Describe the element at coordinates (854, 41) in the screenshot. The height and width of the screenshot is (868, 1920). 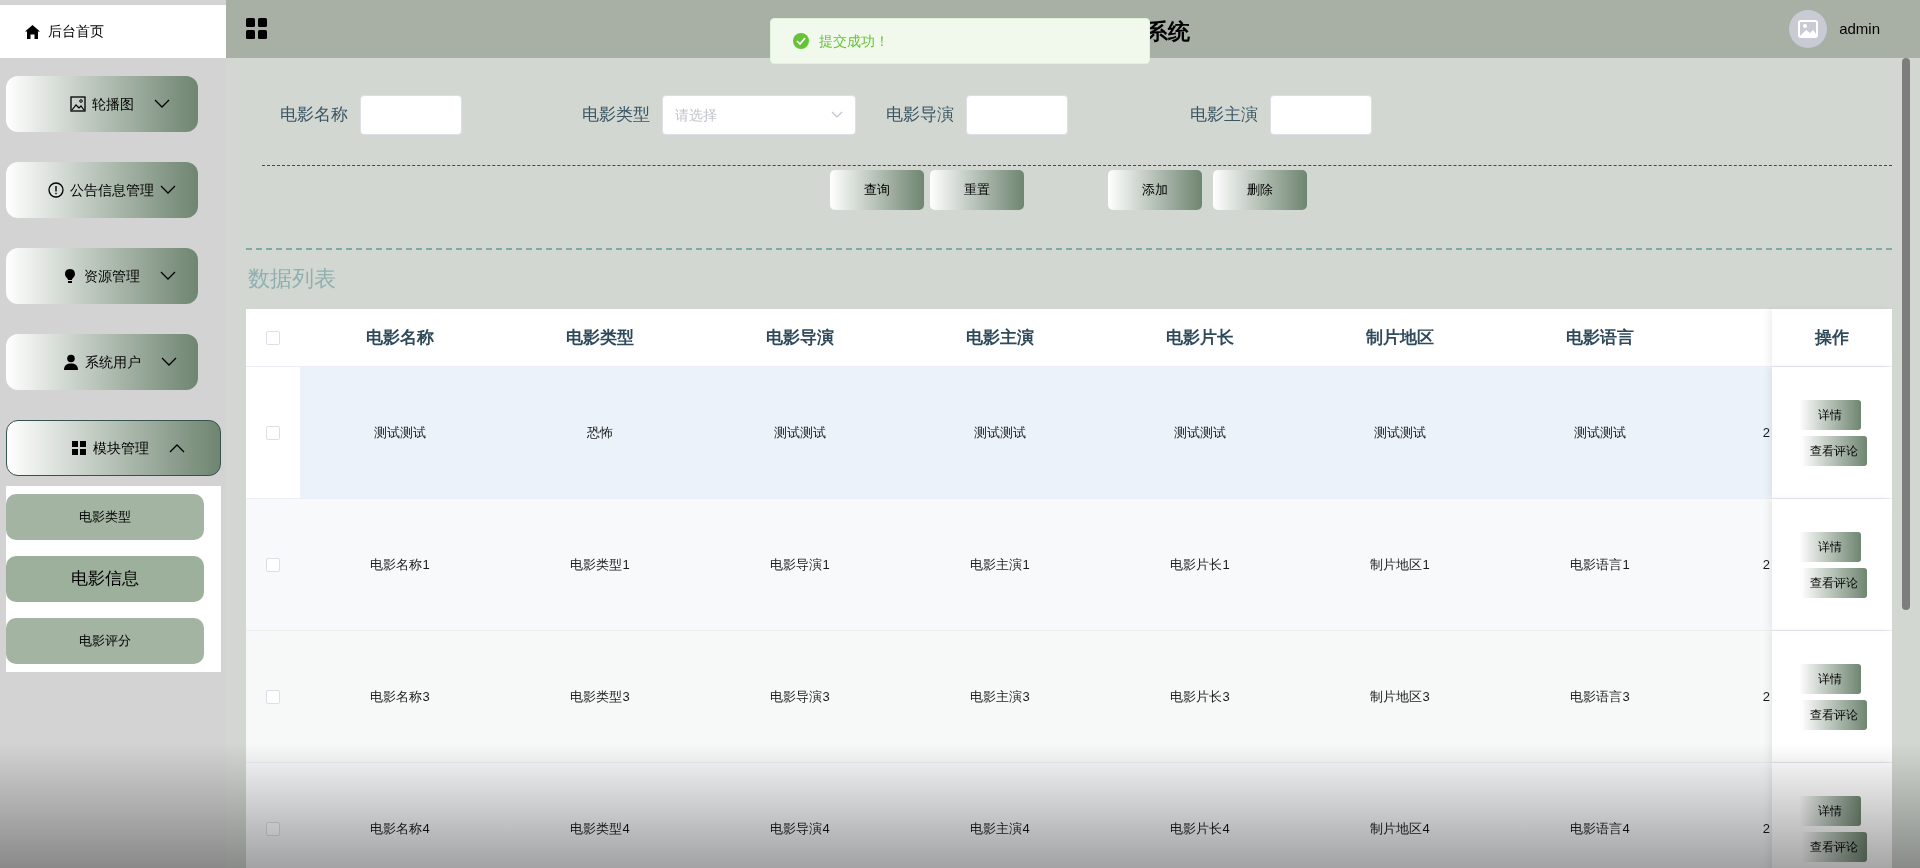
I see `toast-message: 提交成功！` at that location.